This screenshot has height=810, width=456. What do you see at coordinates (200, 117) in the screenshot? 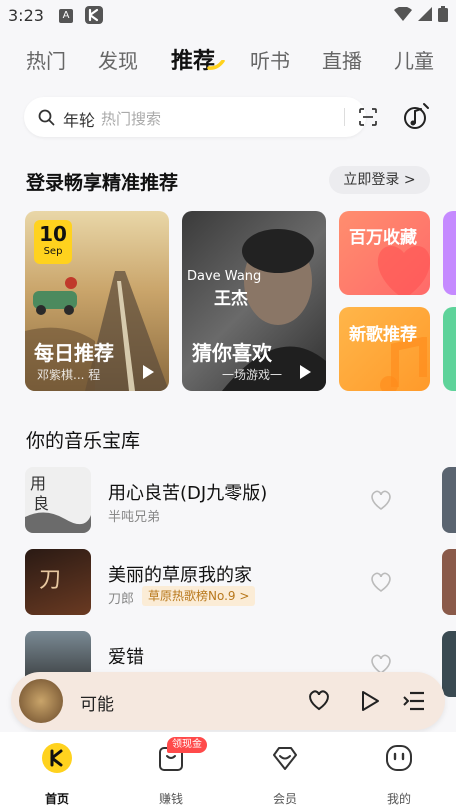
I see `search-bar: 年轮 热门搜索` at bounding box center [200, 117].